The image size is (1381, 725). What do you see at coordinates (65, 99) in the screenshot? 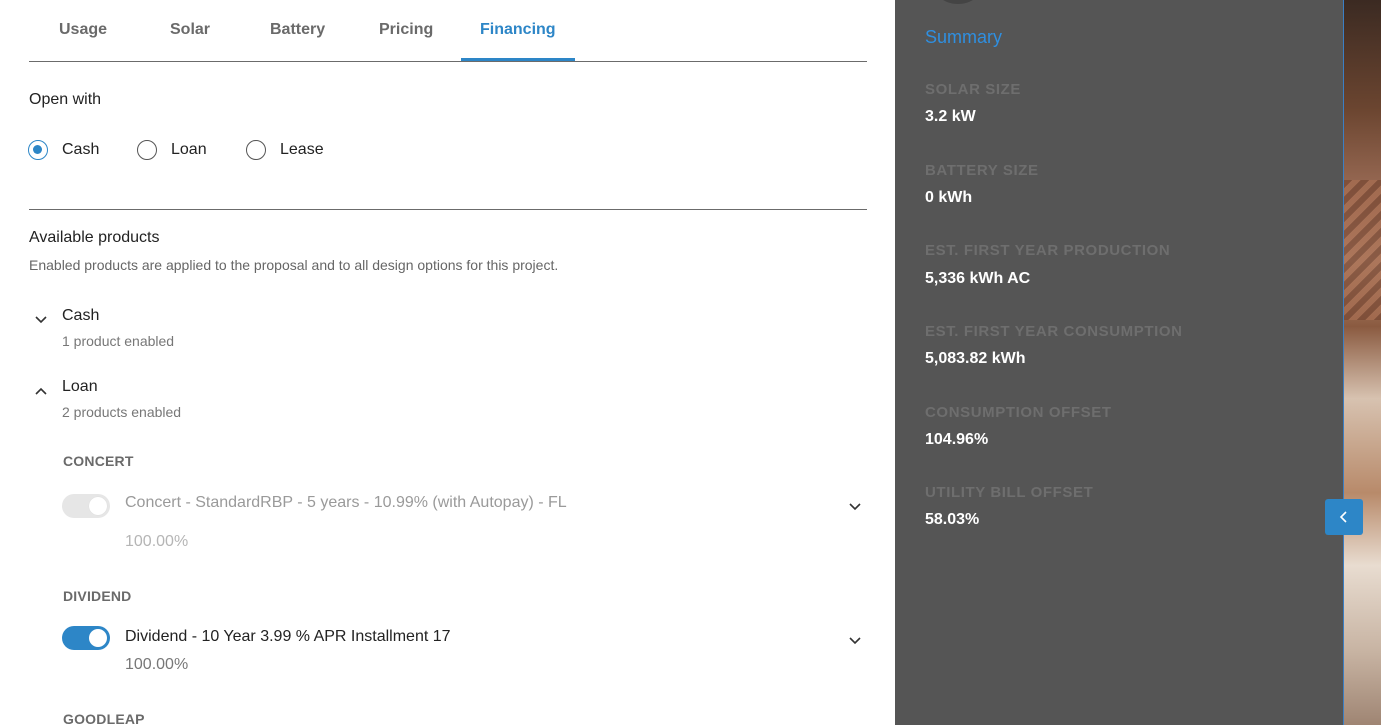
I see `open-with-title: Open with` at bounding box center [65, 99].